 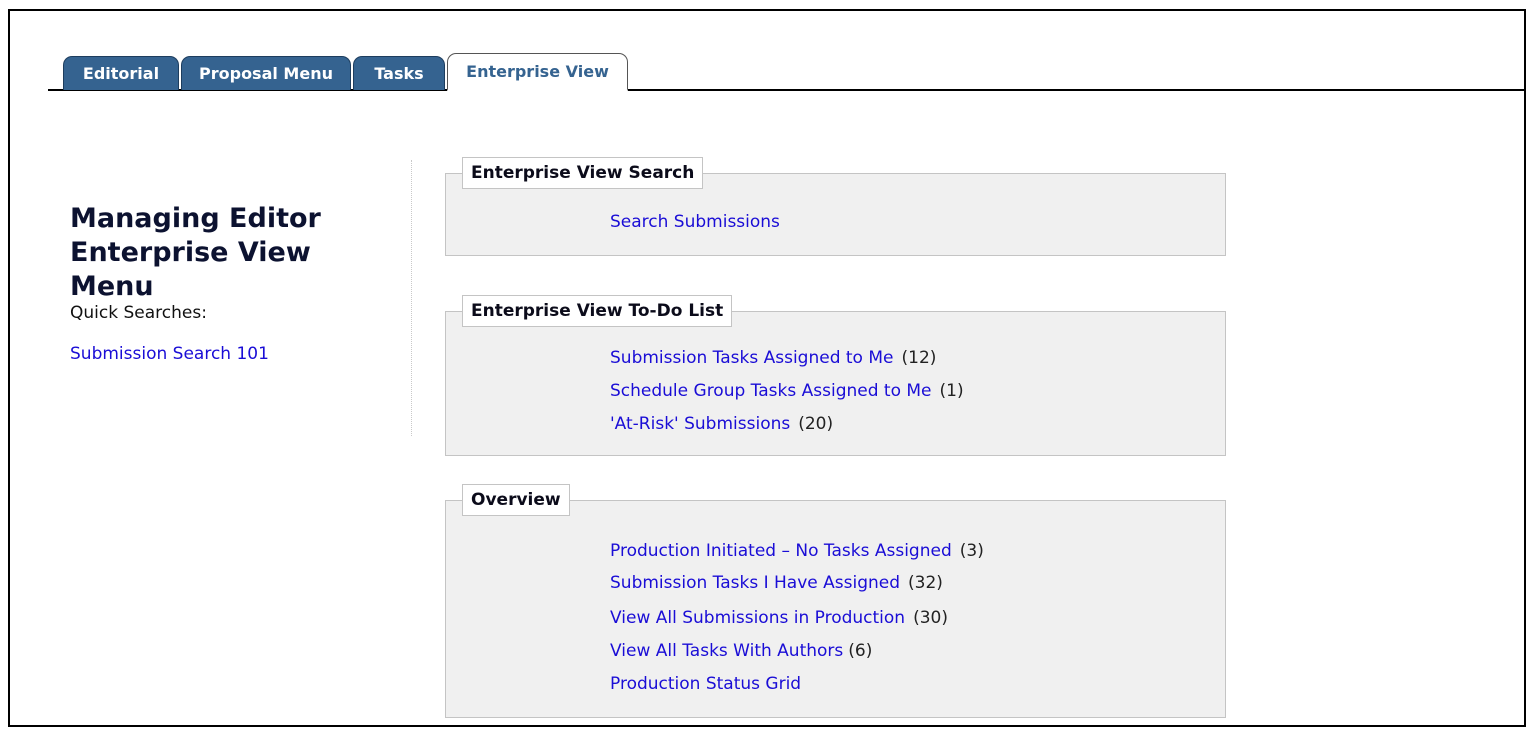 I want to click on tab-proposal-menu: Proposal Menu, so click(x=266, y=73).